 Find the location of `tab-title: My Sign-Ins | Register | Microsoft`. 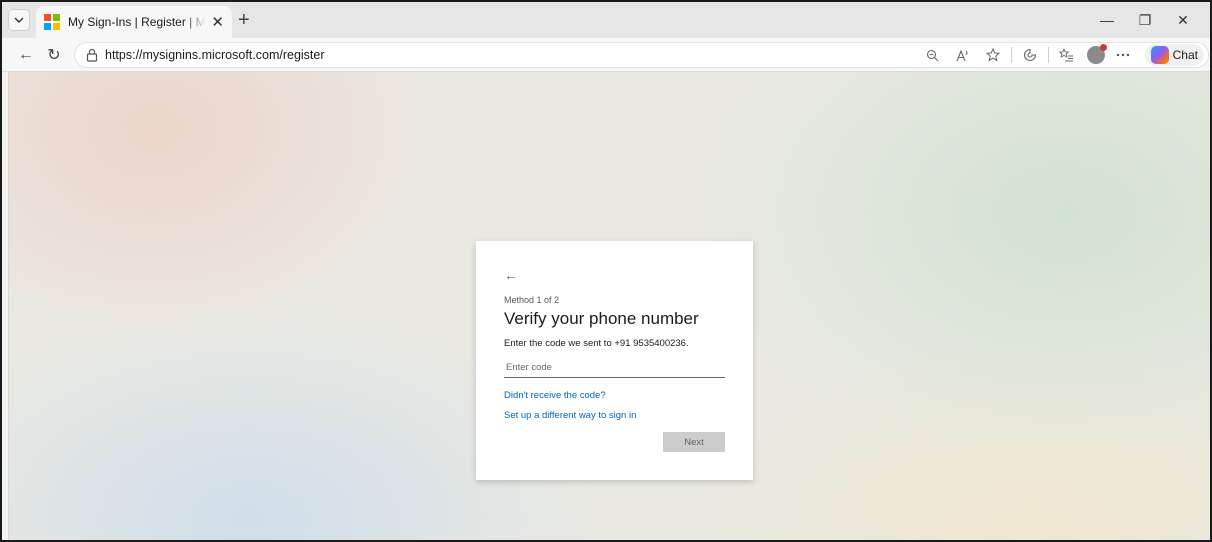

tab-title: My Sign-Ins | Register | Microsoft is located at coordinates (137, 22).